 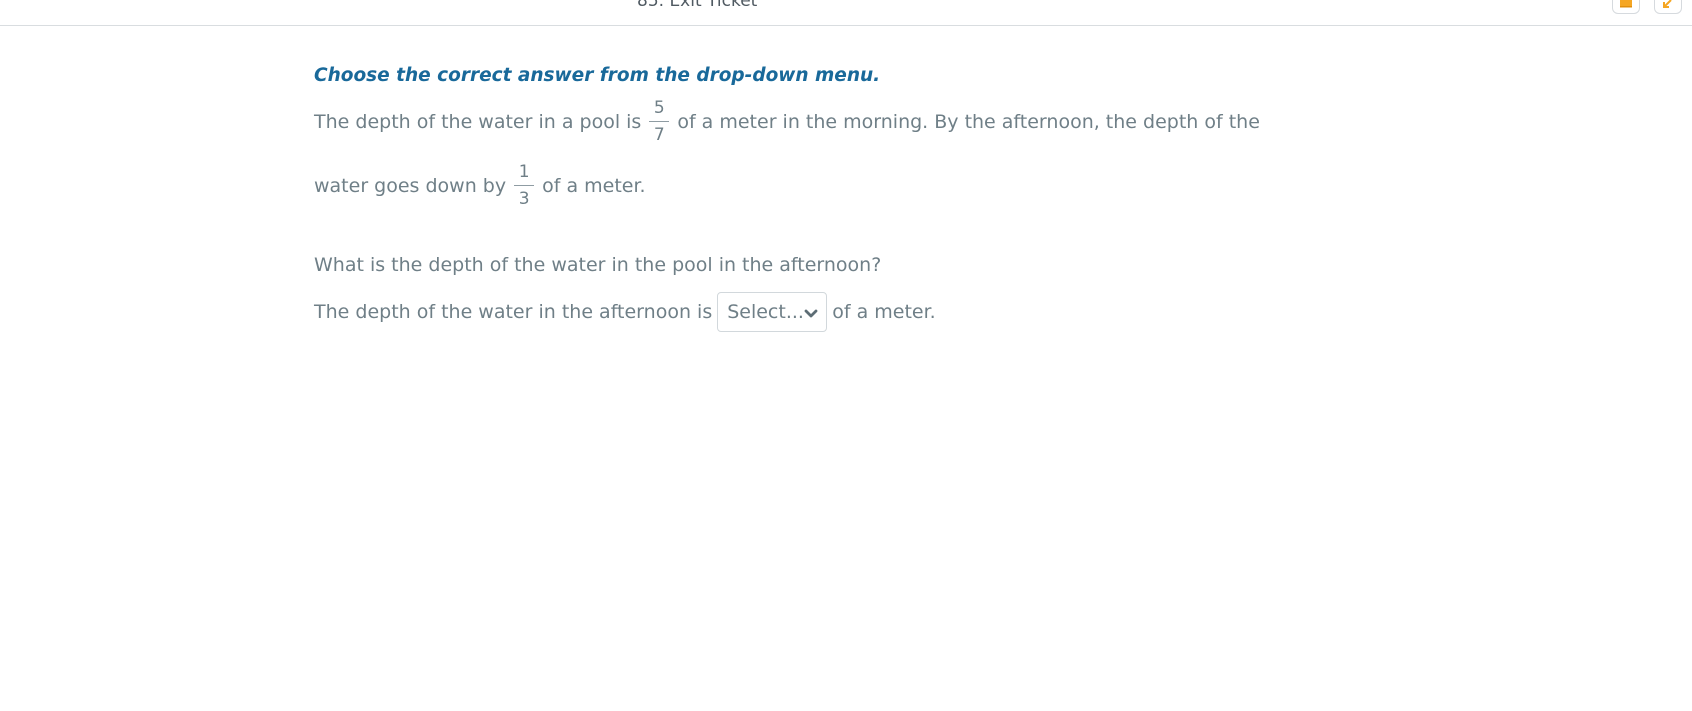 I want to click on lesson-title: 85. Exit Ticket, so click(x=697, y=5).